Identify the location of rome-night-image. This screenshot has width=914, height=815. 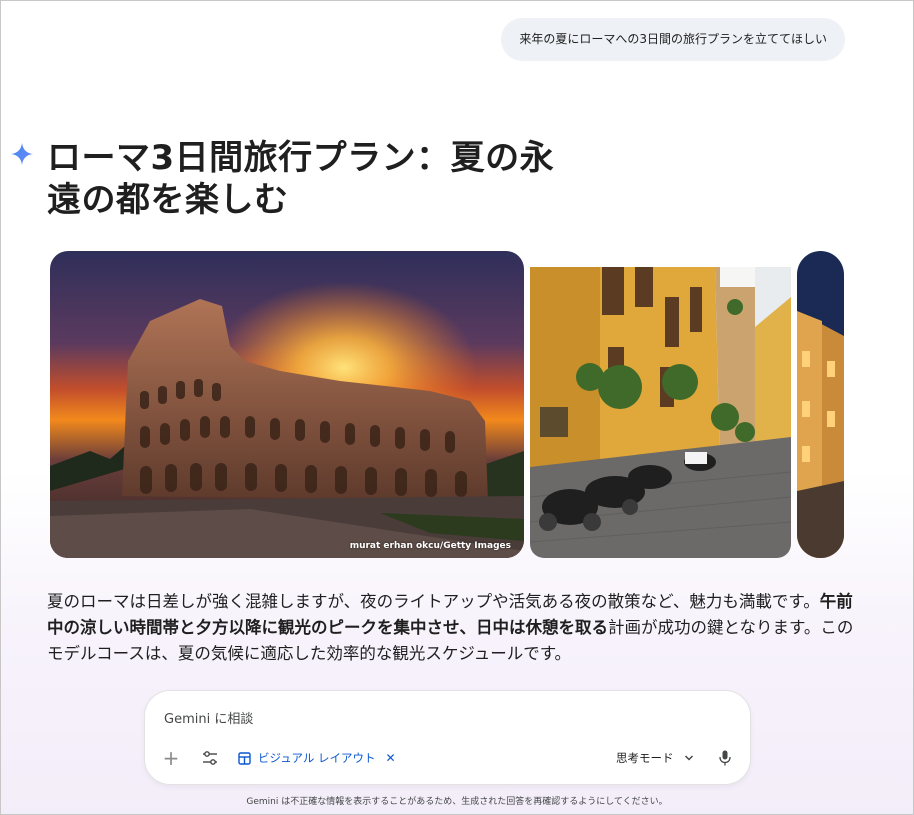
(820, 404).